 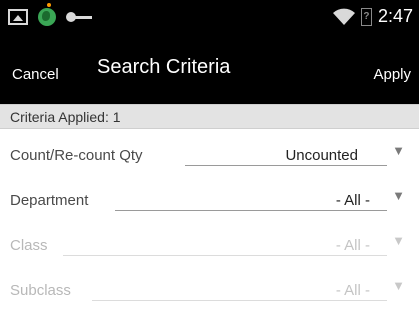 What do you see at coordinates (239, 300) in the screenshot?
I see `subclass-underline` at bounding box center [239, 300].